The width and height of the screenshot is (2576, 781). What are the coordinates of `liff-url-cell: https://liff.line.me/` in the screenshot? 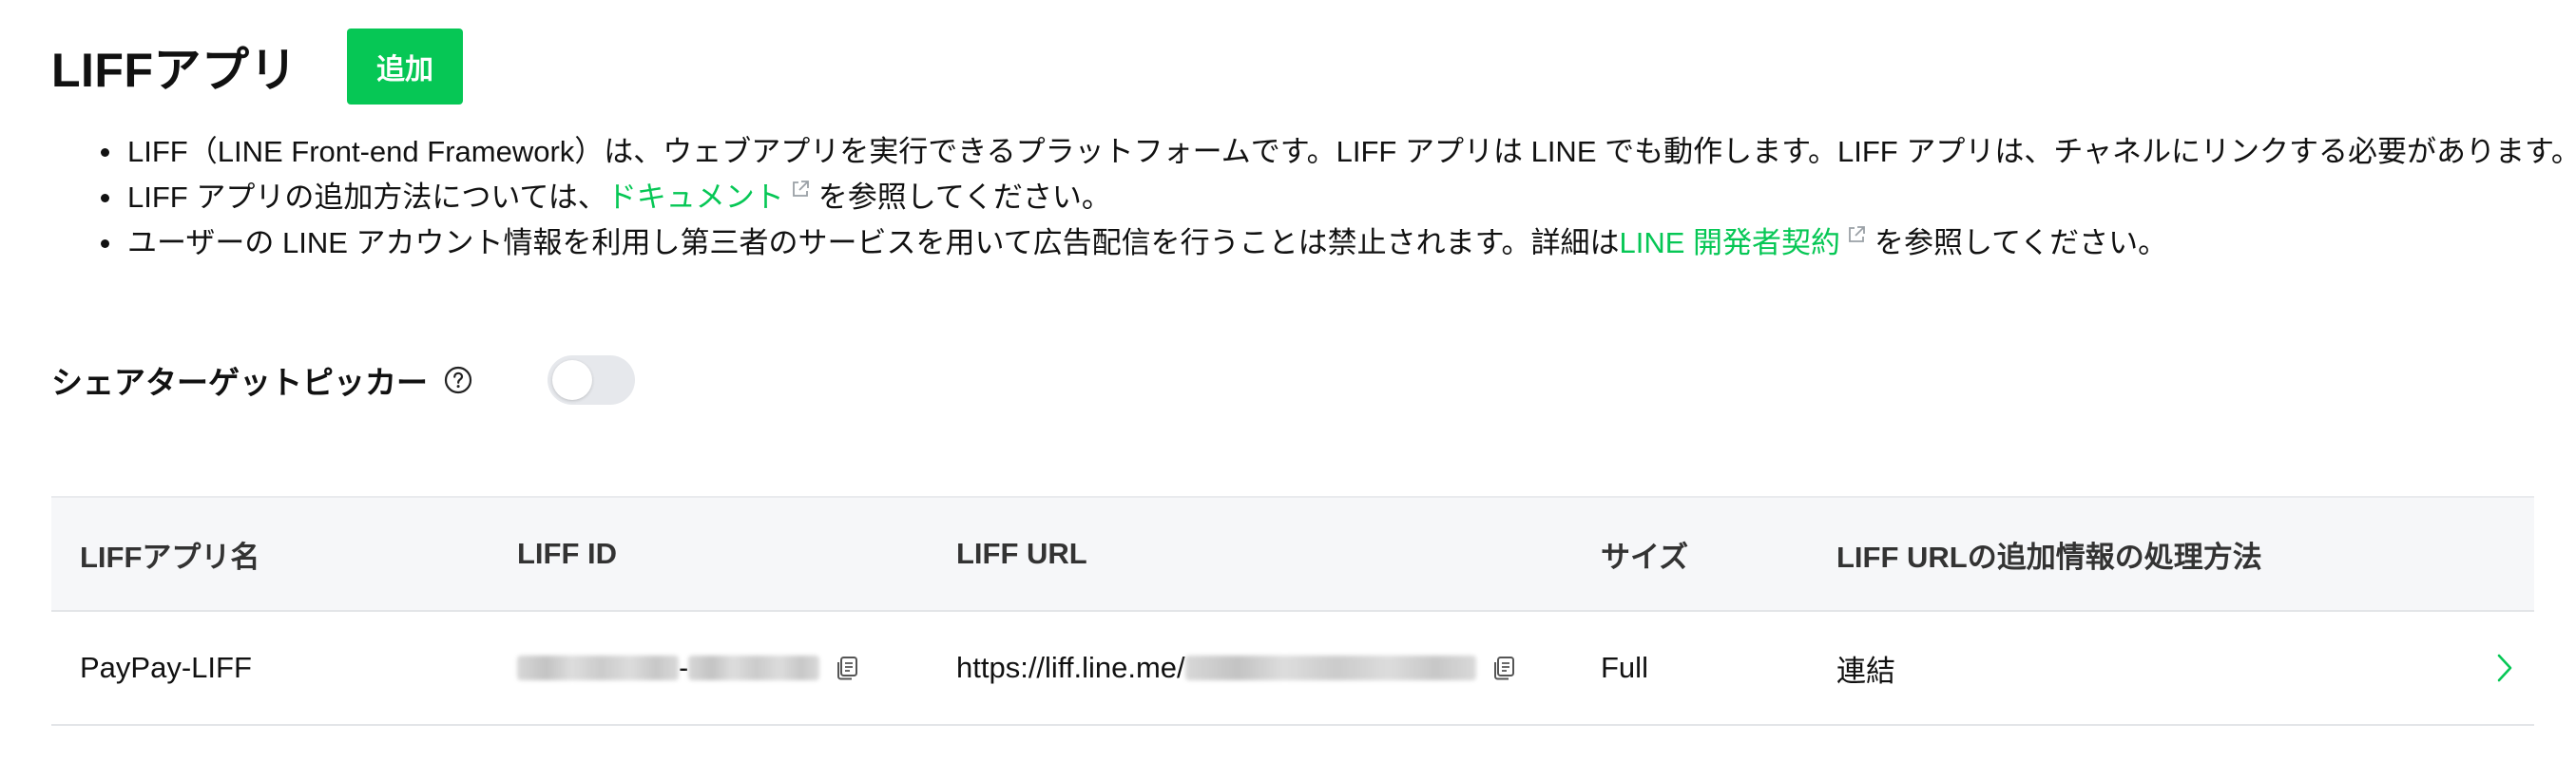 It's located at (1237, 668).